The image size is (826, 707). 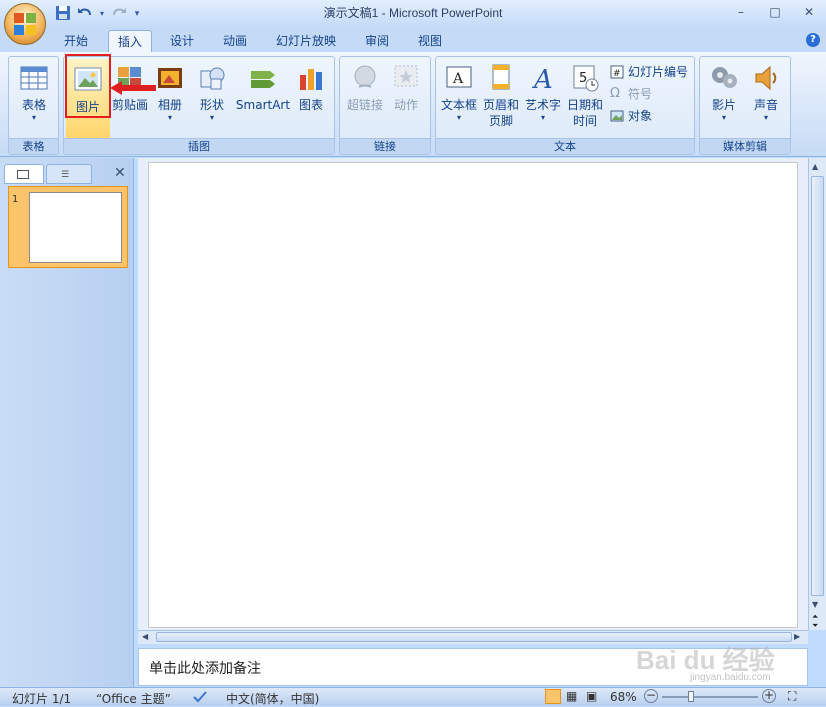 What do you see at coordinates (235, 41) in the screenshot?
I see `tab-animations: 动画` at bounding box center [235, 41].